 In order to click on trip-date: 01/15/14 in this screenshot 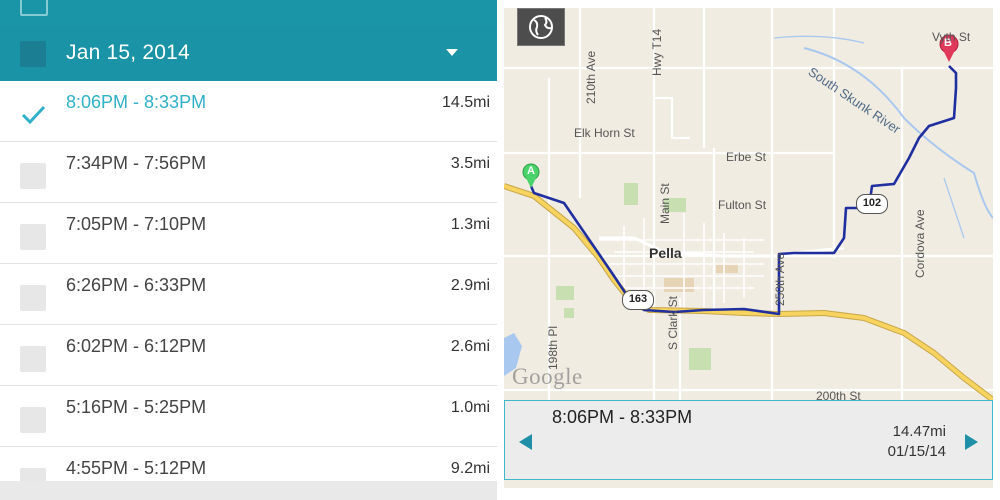, I will do `click(916, 451)`.